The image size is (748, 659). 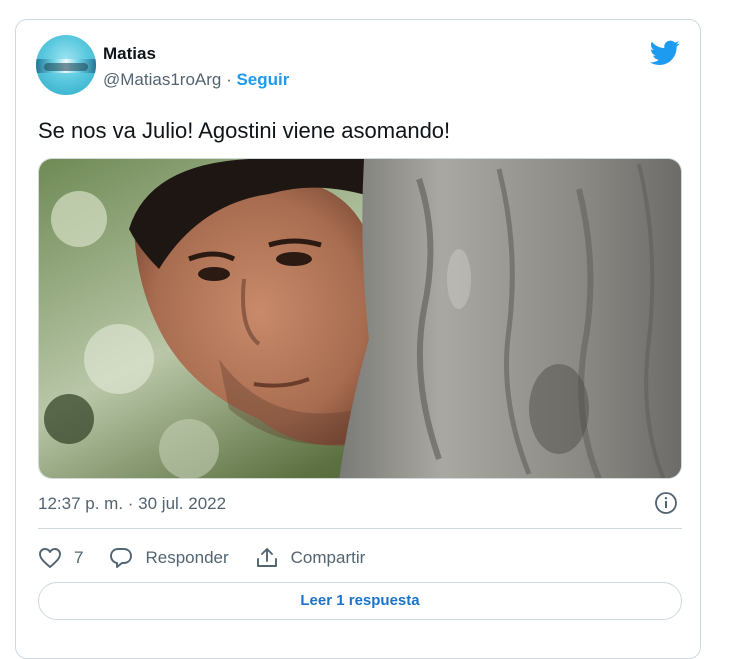 I want to click on tweet-actions: 7 Responder Compartir, so click(x=214, y=558).